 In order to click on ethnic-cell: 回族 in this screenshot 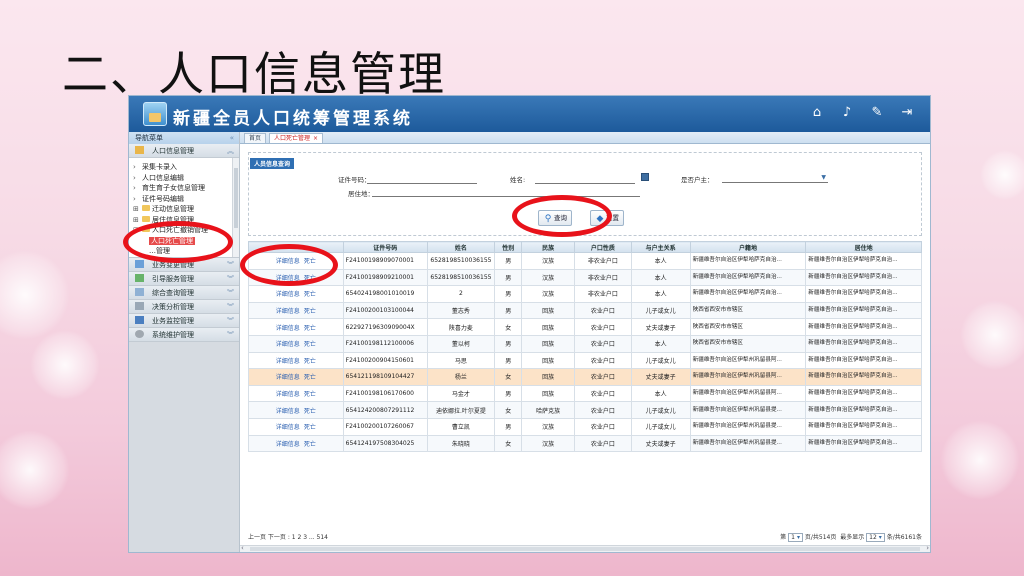, I will do `click(548, 377)`.